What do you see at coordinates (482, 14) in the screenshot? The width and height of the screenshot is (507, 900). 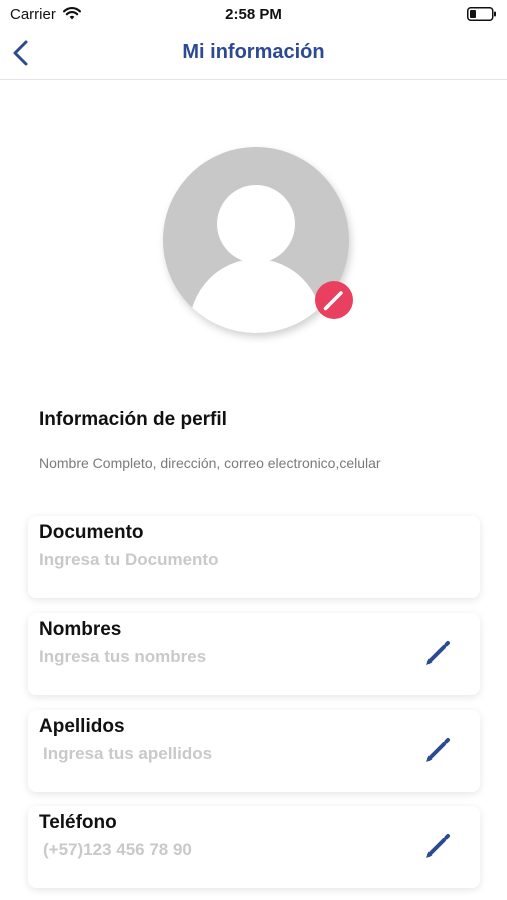 I see `battery-icon` at bounding box center [482, 14].